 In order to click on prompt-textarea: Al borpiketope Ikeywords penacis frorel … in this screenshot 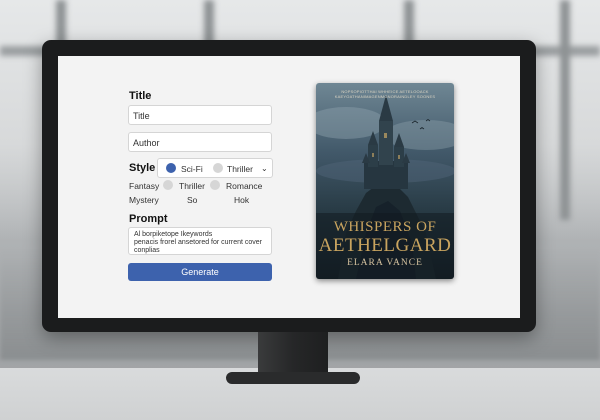, I will do `click(200, 241)`.